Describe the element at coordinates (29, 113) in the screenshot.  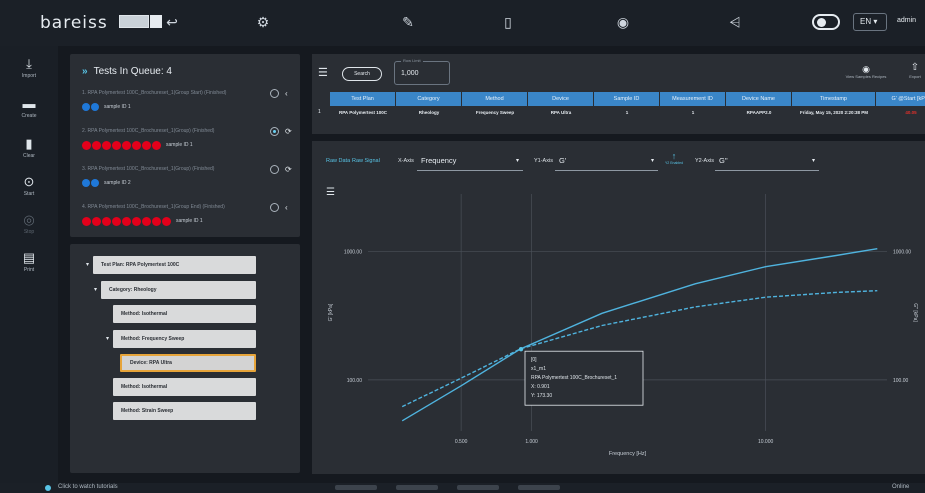
I see `rail-create-button: ▬ Create` at that location.